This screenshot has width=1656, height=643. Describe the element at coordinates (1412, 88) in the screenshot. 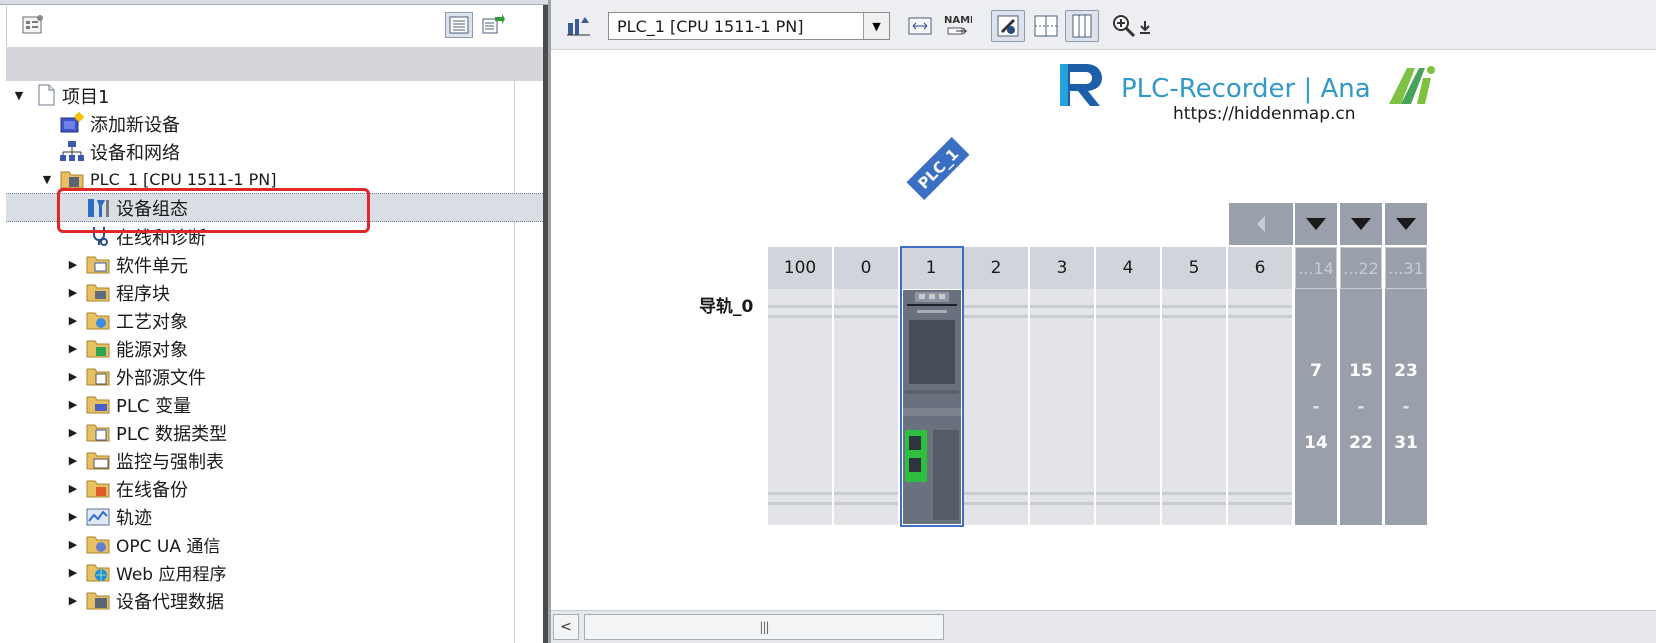

I see `watermark-ai-logo` at that location.